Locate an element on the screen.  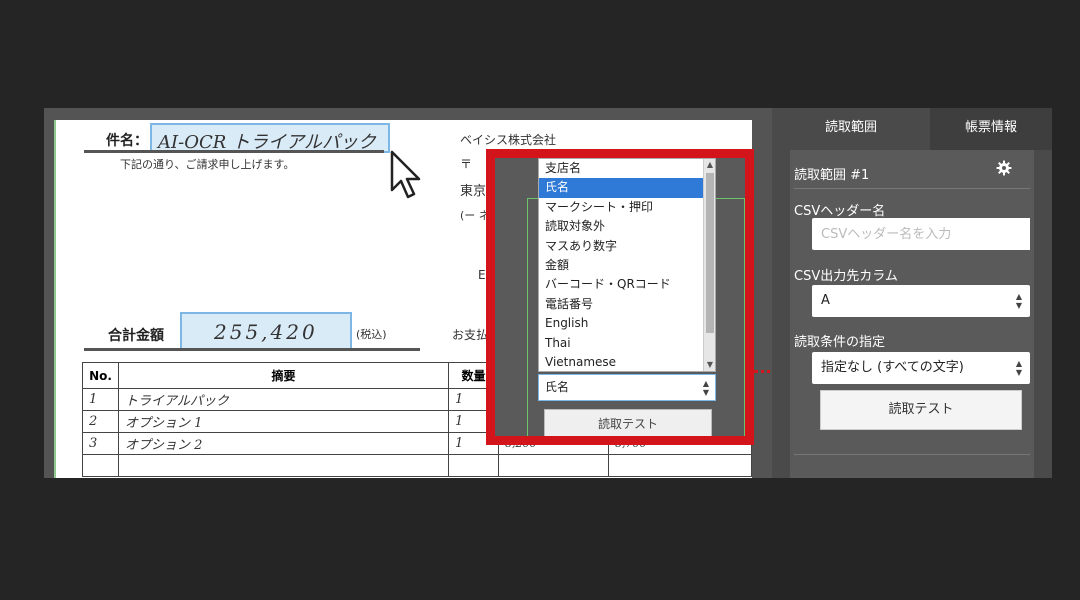
panel-tabs: 読取範囲 帳票情報 is located at coordinates (912, 129).